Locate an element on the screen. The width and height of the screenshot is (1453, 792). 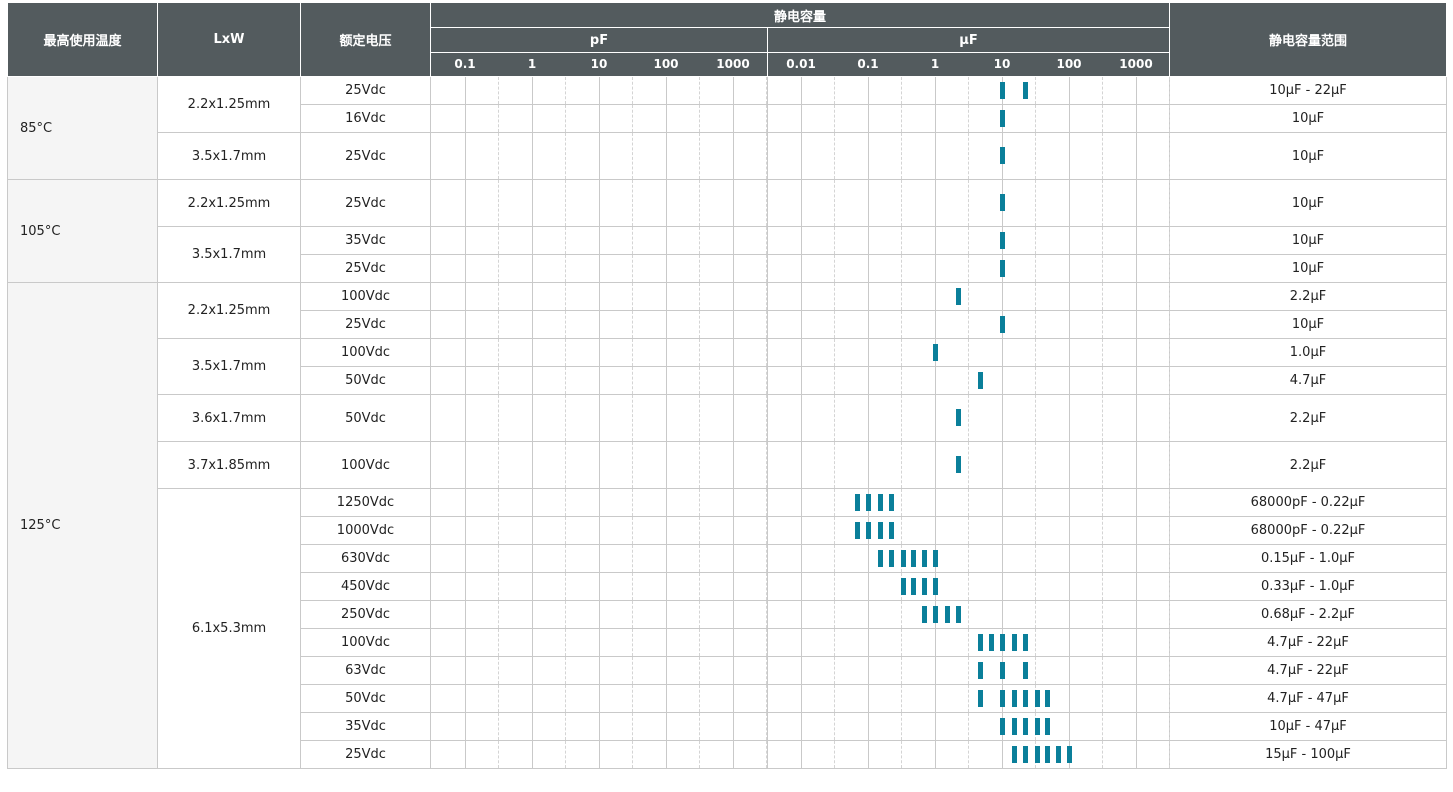
table-row: 85°C 2.2x1.25mm 25Vdc 10μF - 22μF is located at coordinates (727, 128).